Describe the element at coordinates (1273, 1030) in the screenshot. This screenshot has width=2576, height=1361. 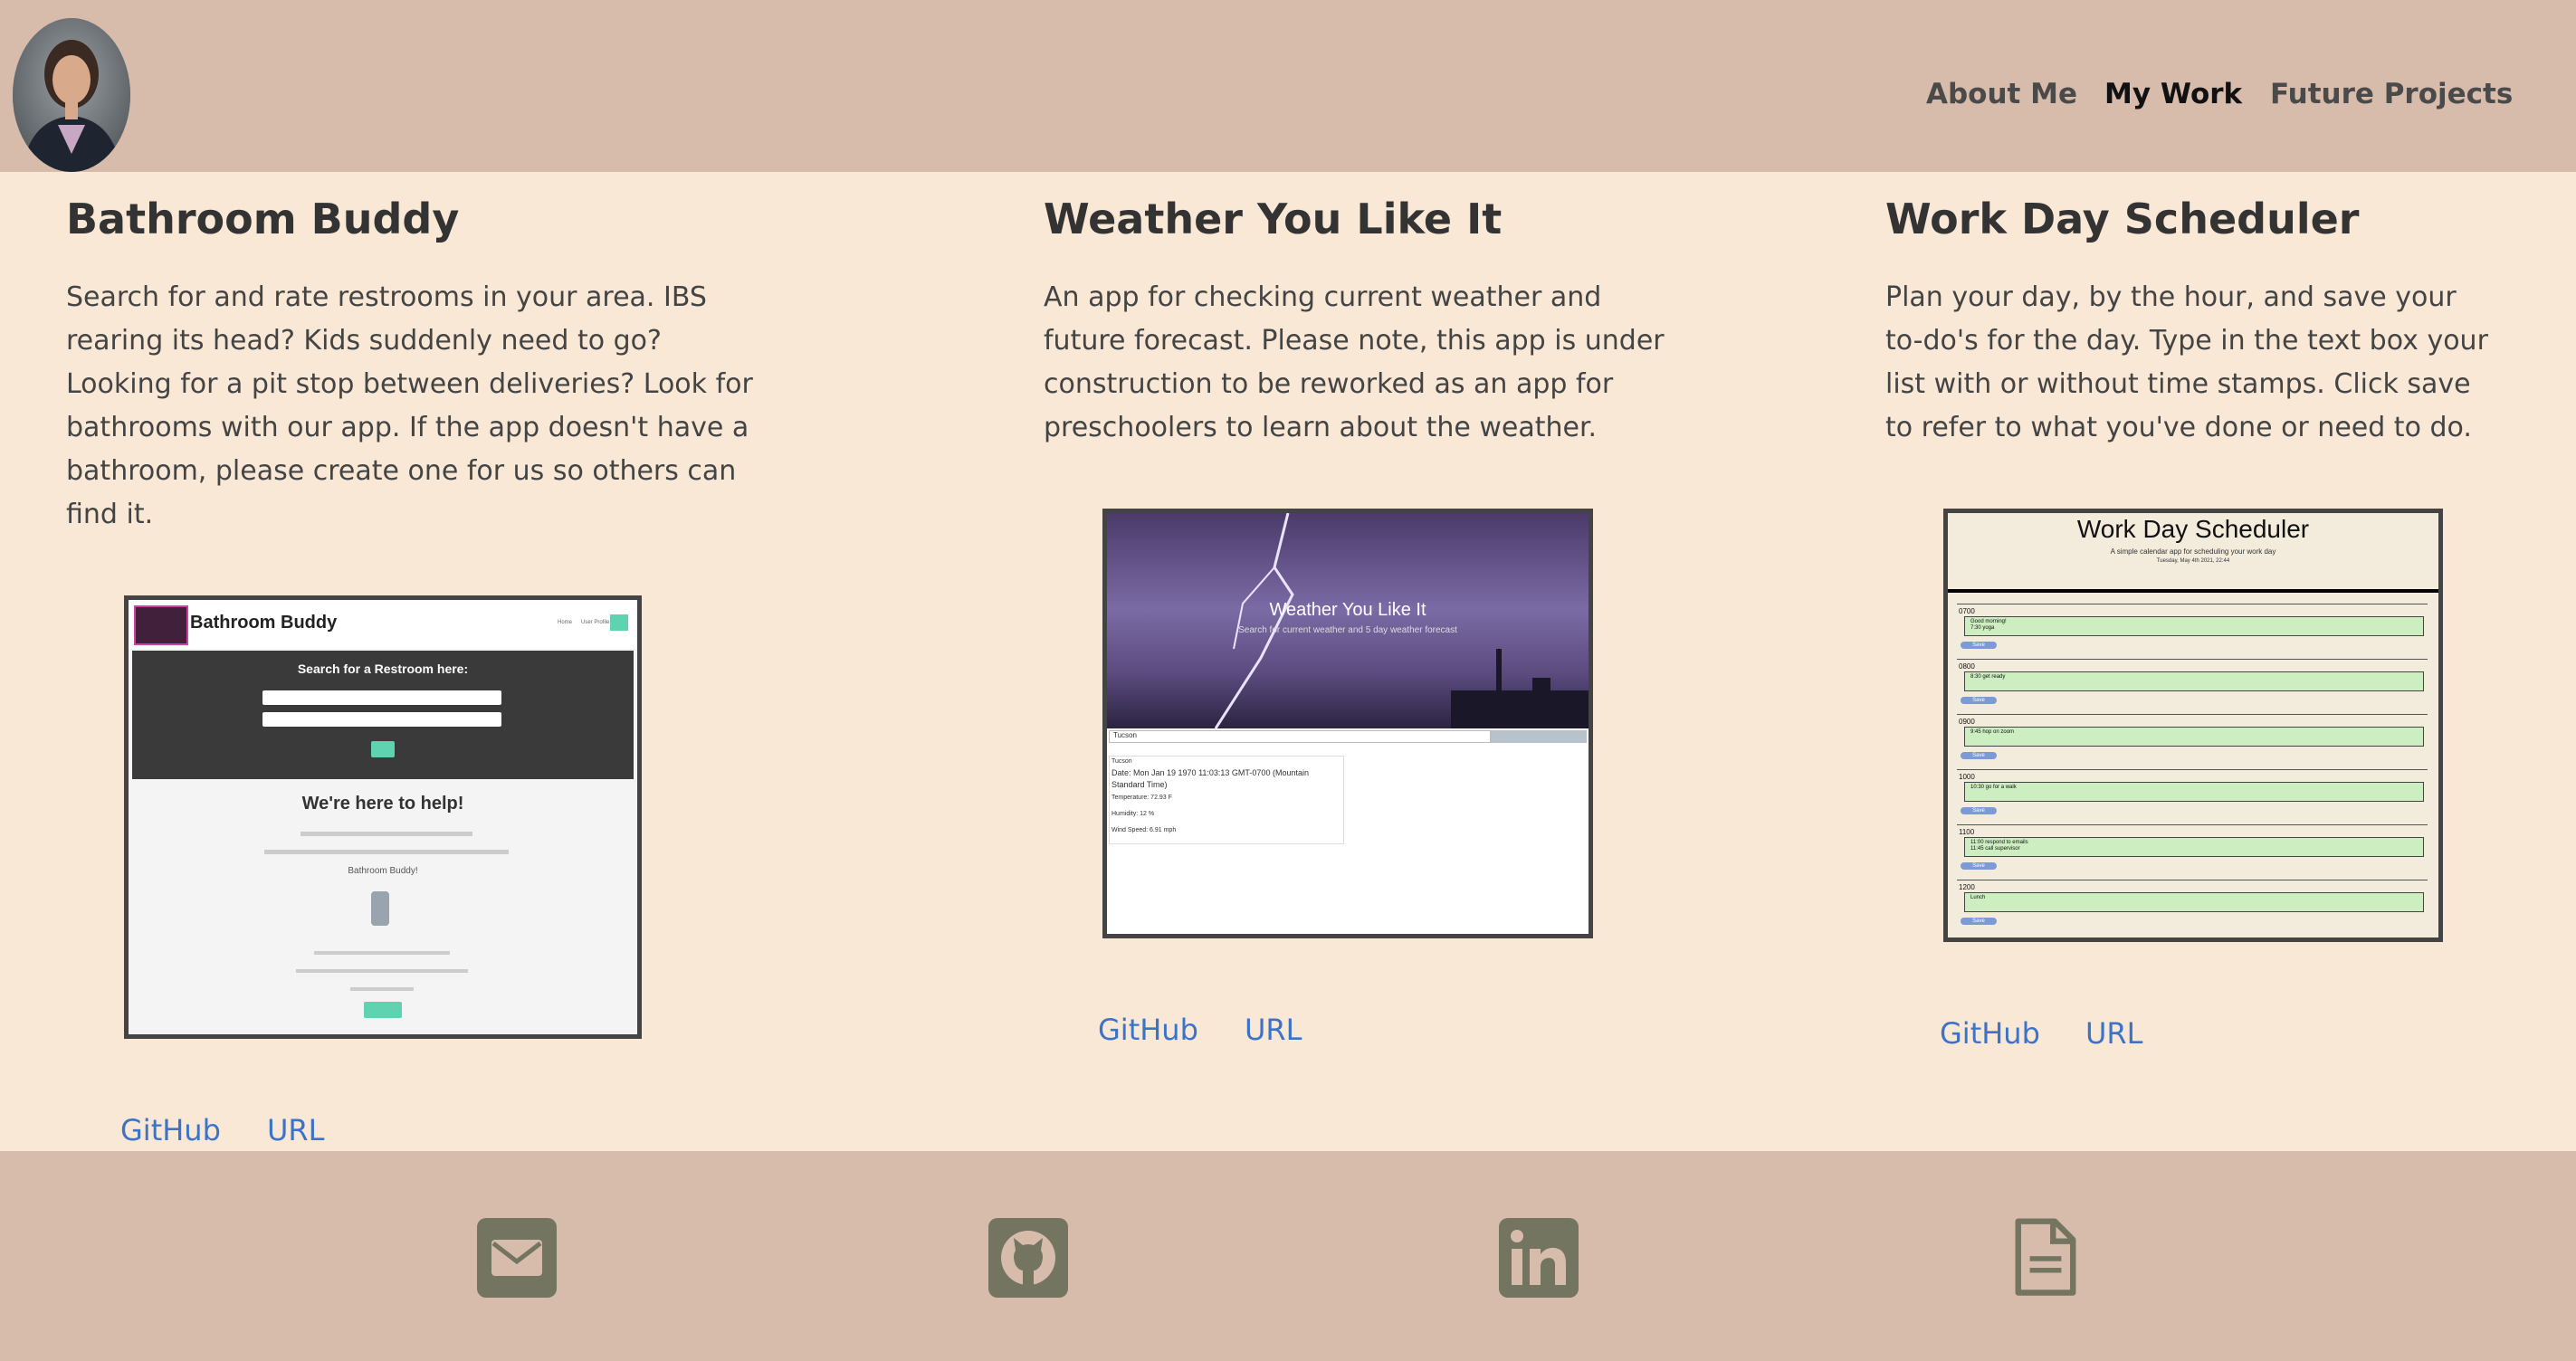
I see `weather-url-link: URL` at that location.